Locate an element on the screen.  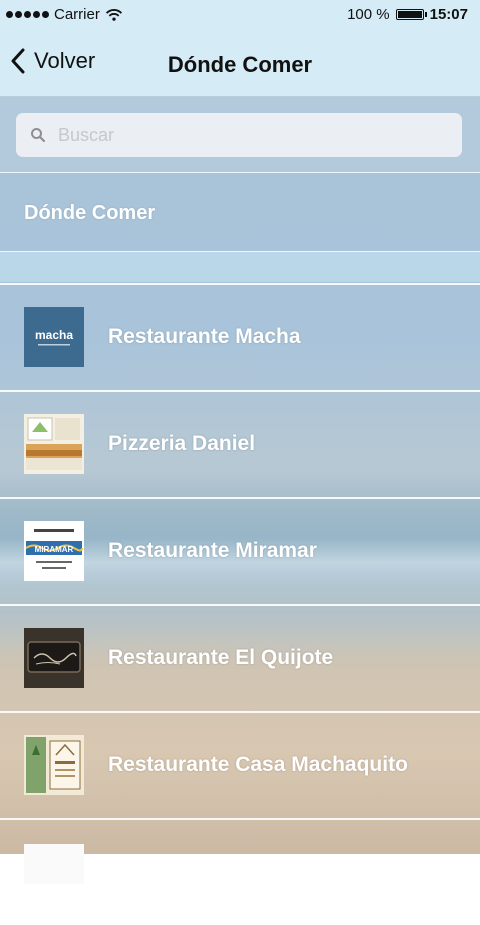
miramar-logo-icon: MIRAMAR is located at coordinates (54, 551).